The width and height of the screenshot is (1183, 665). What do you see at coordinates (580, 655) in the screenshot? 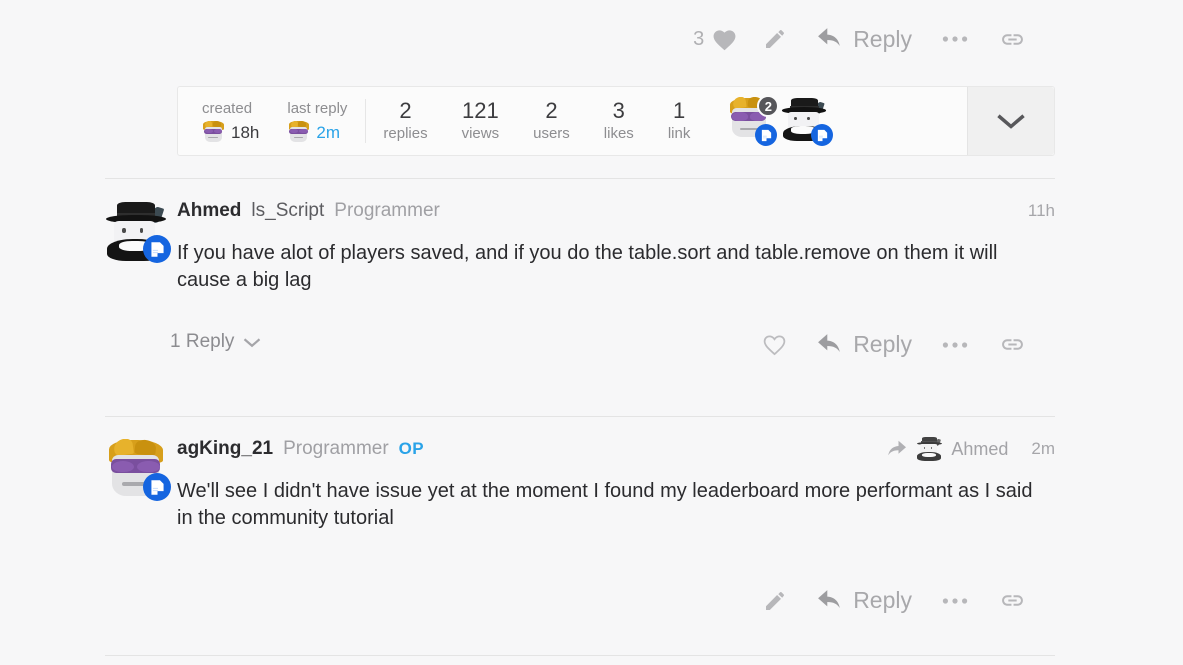
I see `bottom-divider` at bounding box center [580, 655].